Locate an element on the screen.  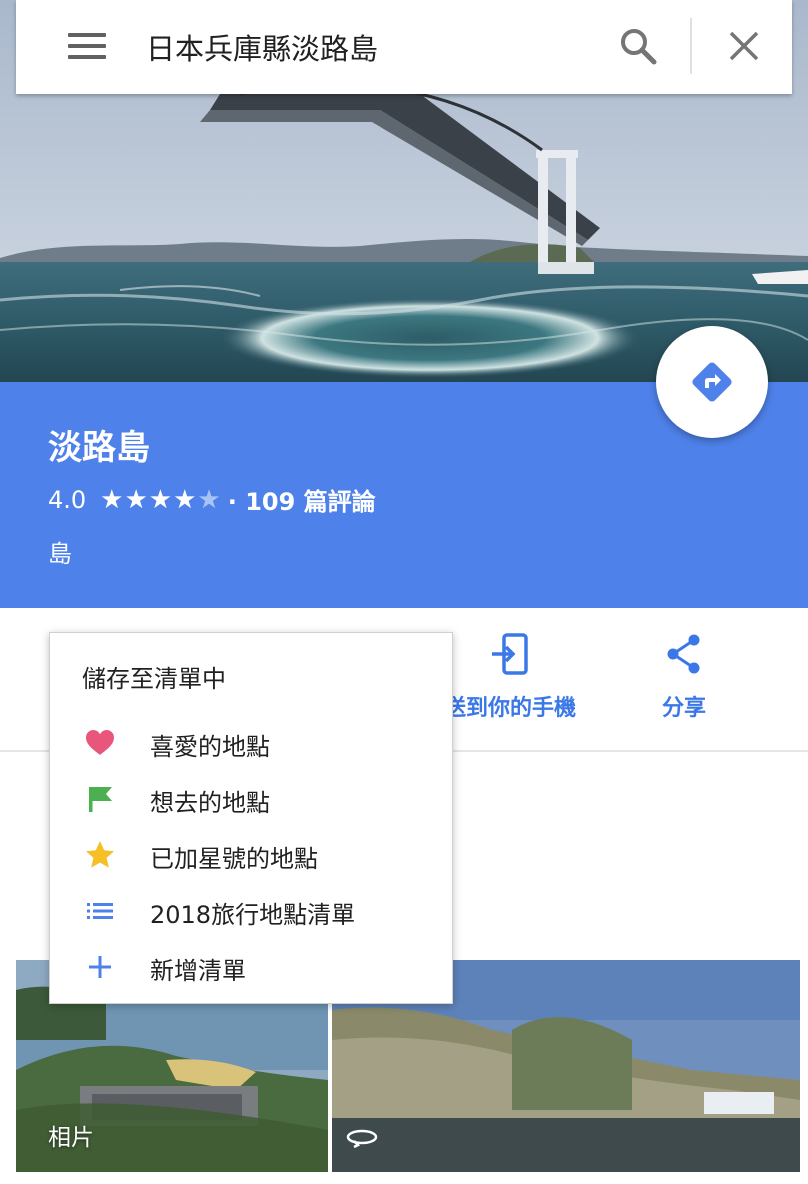
hamburger-menu-icon is located at coordinates (88, 47).